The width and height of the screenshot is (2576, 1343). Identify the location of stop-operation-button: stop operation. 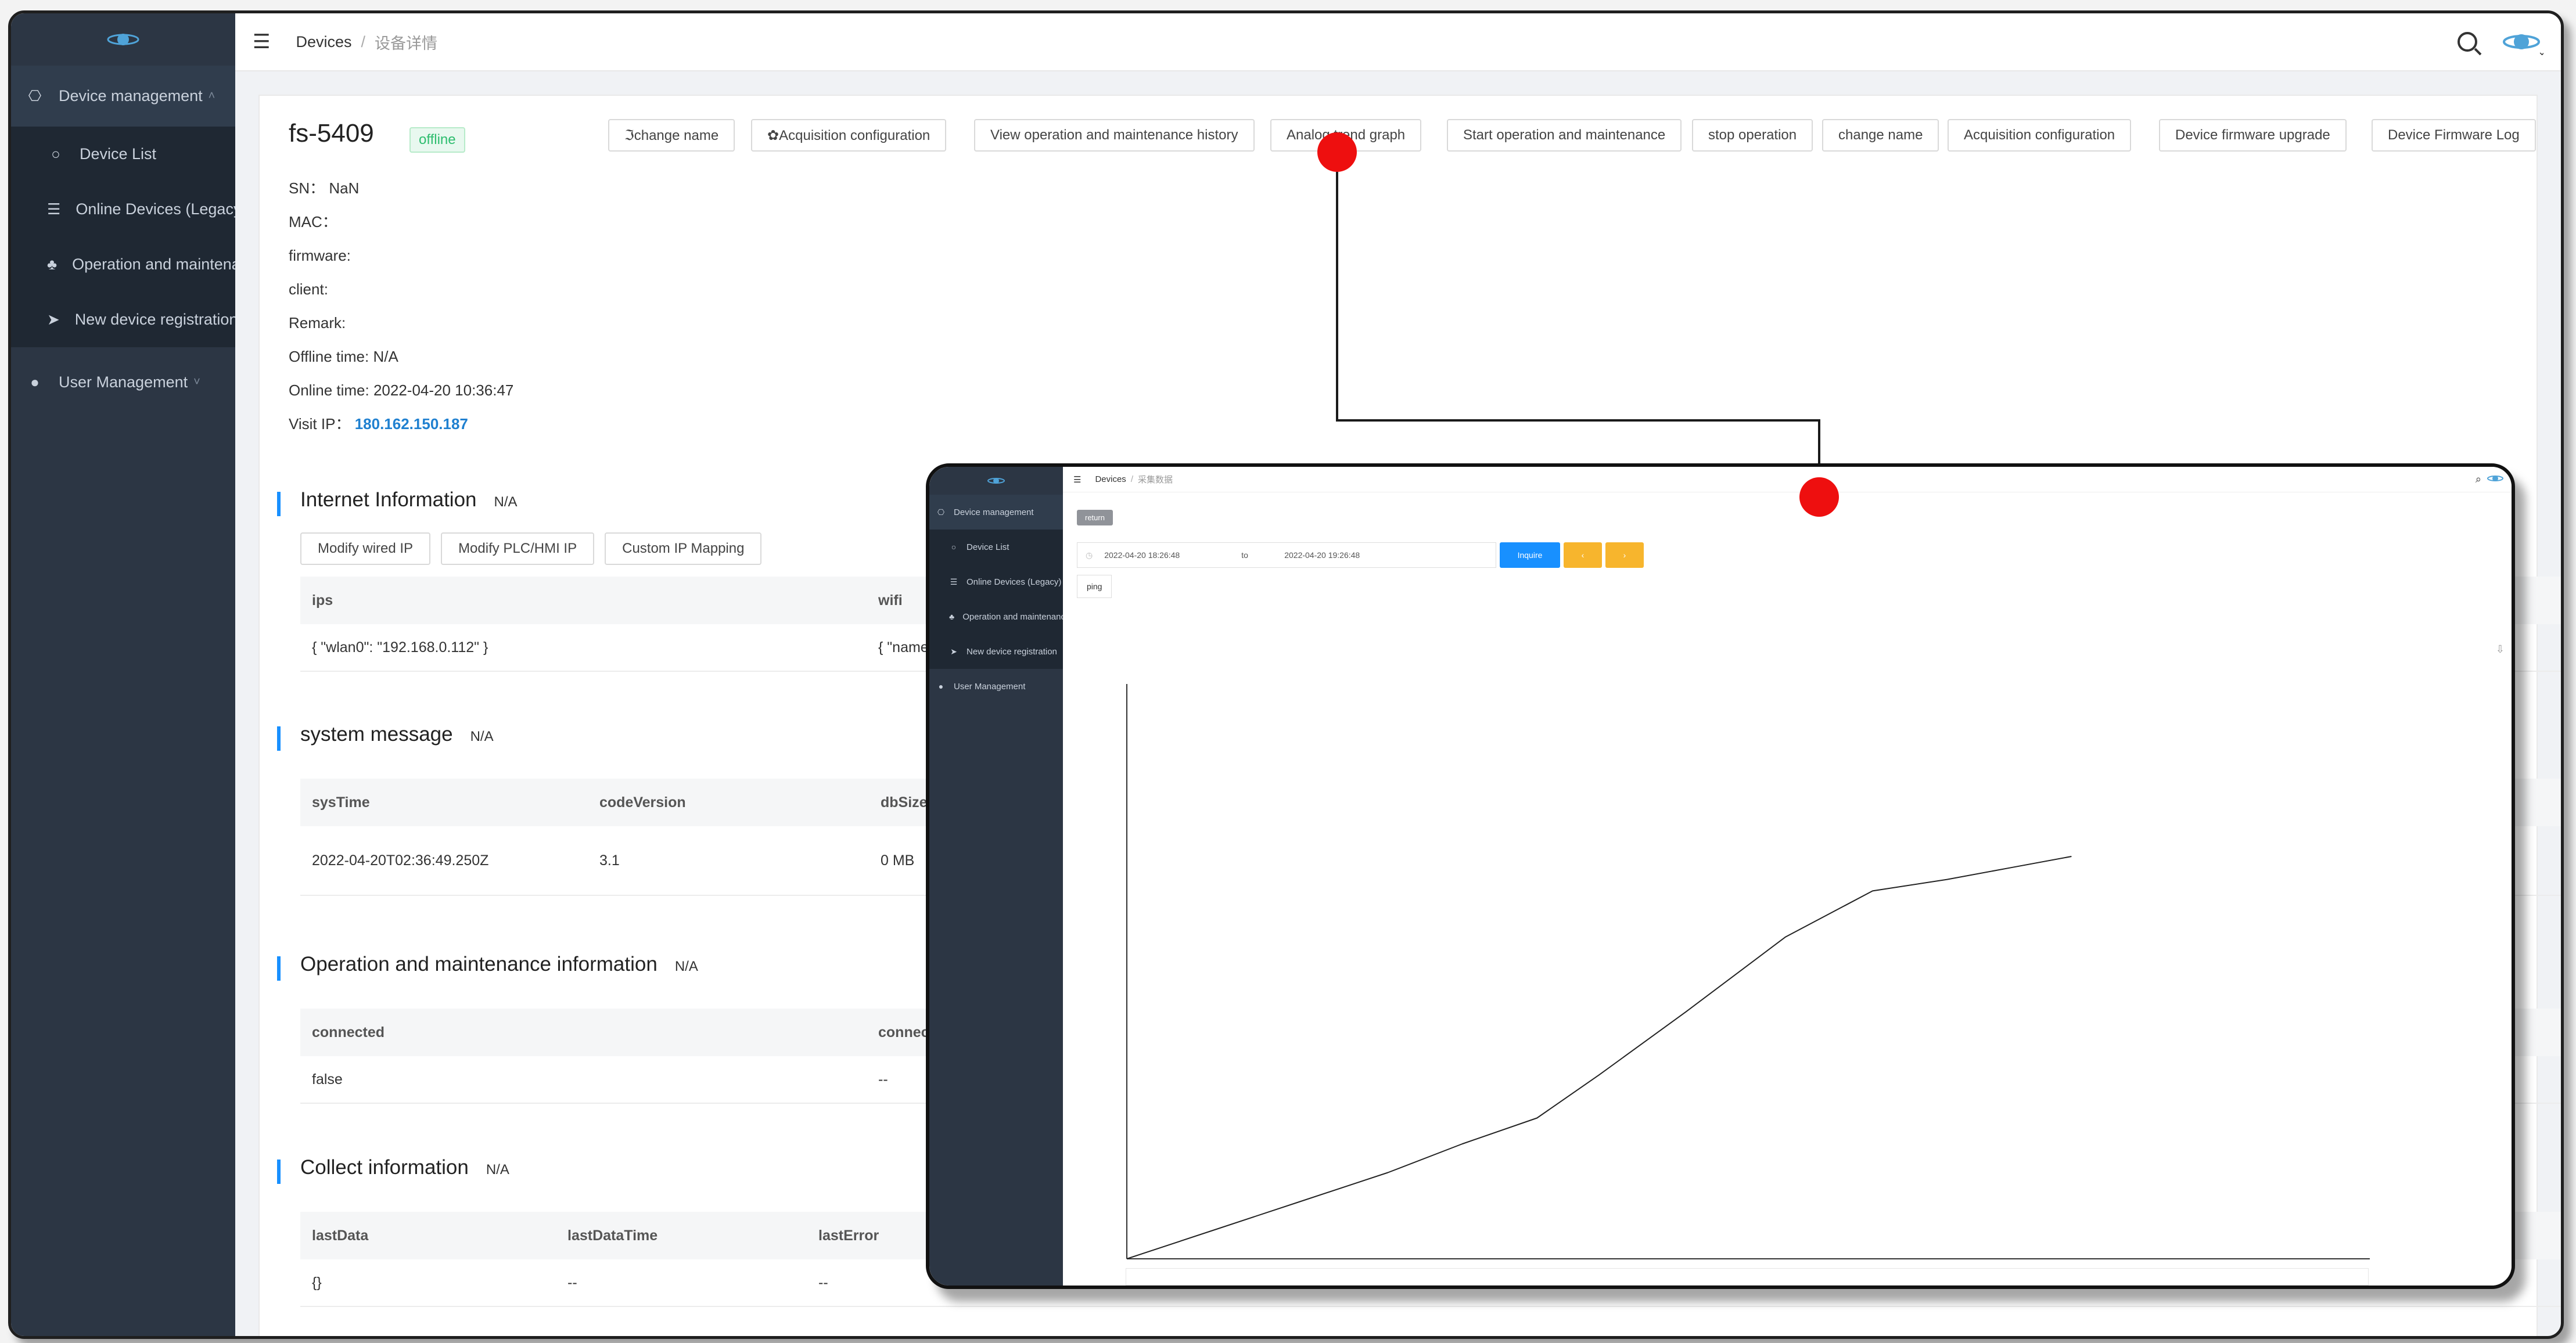
(1752, 136).